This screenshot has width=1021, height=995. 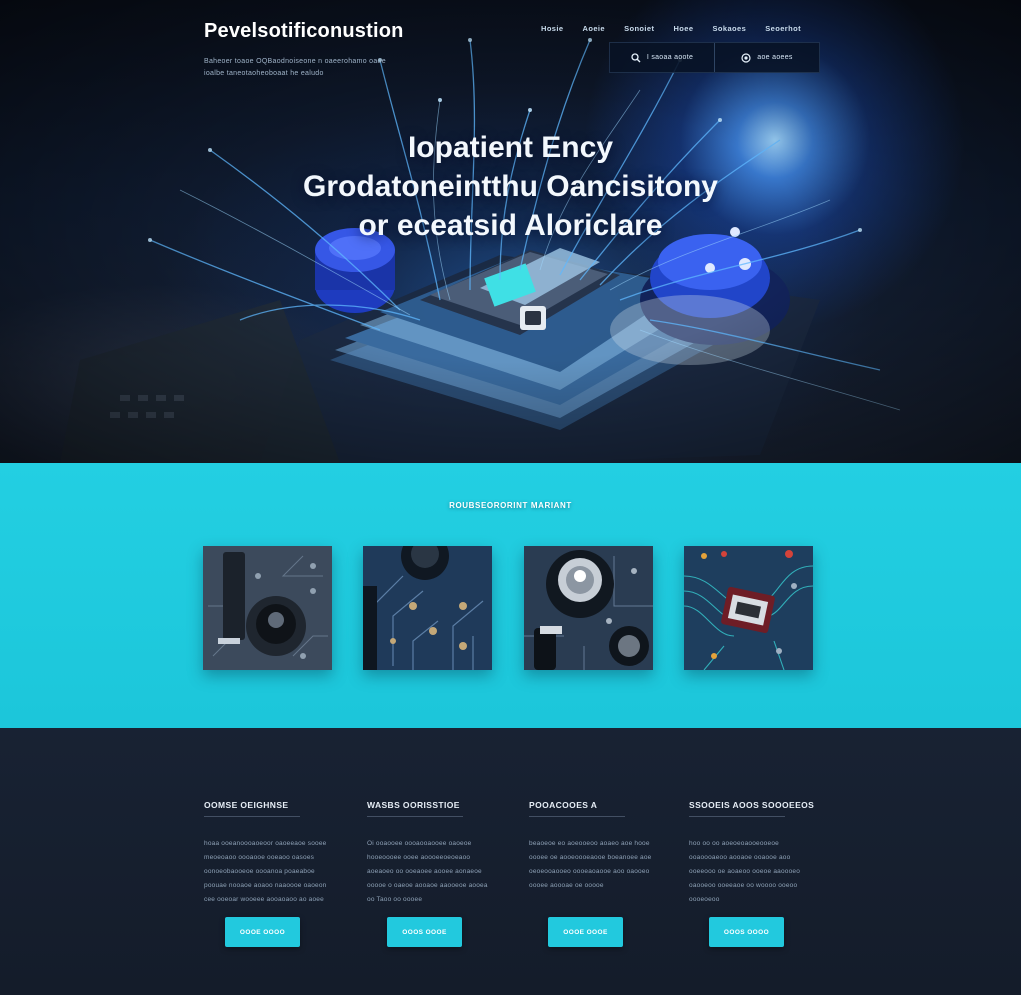 What do you see at coordinates (639, 28) in the screenshot?
I see `nav-item-3: Sonoiet` at bounding box center [639, 28].